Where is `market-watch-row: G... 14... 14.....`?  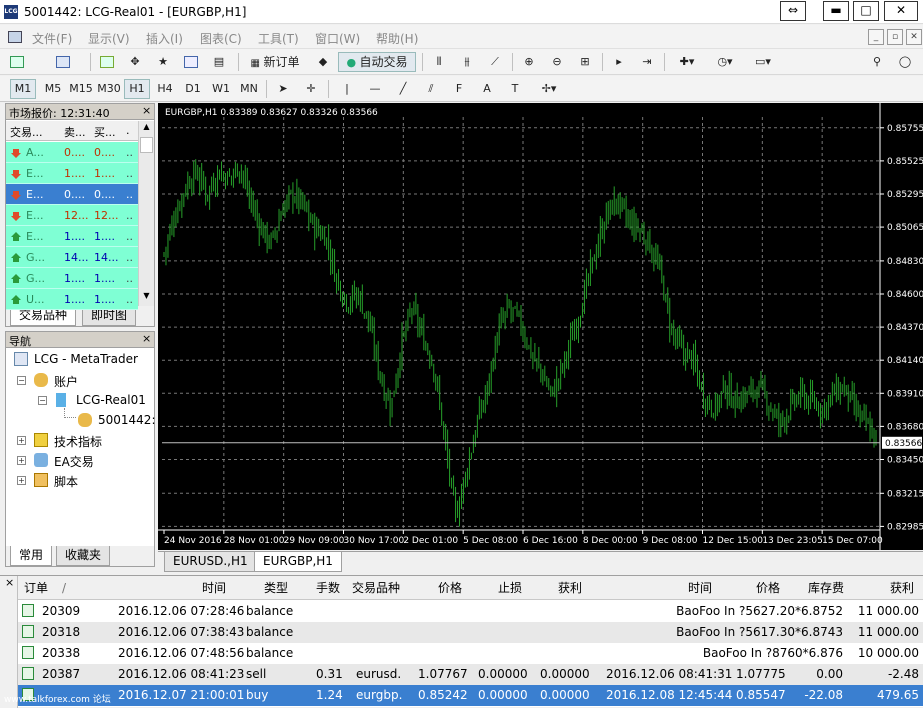 market-watch-row: G... 14... 14..... is located at coordinates (72, 257).